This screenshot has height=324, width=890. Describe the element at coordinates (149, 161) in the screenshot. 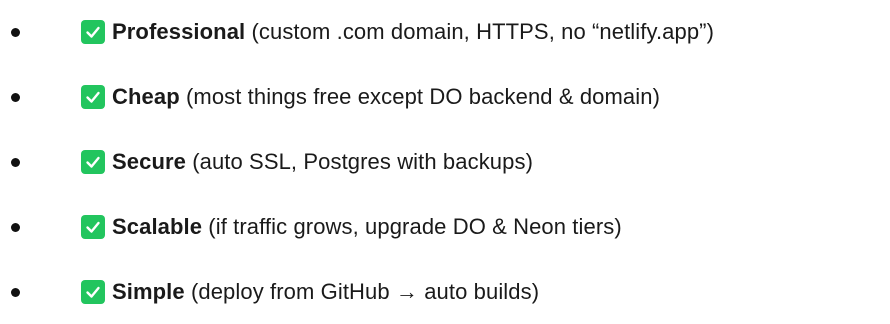

I see `item-title: Secure` at that location.